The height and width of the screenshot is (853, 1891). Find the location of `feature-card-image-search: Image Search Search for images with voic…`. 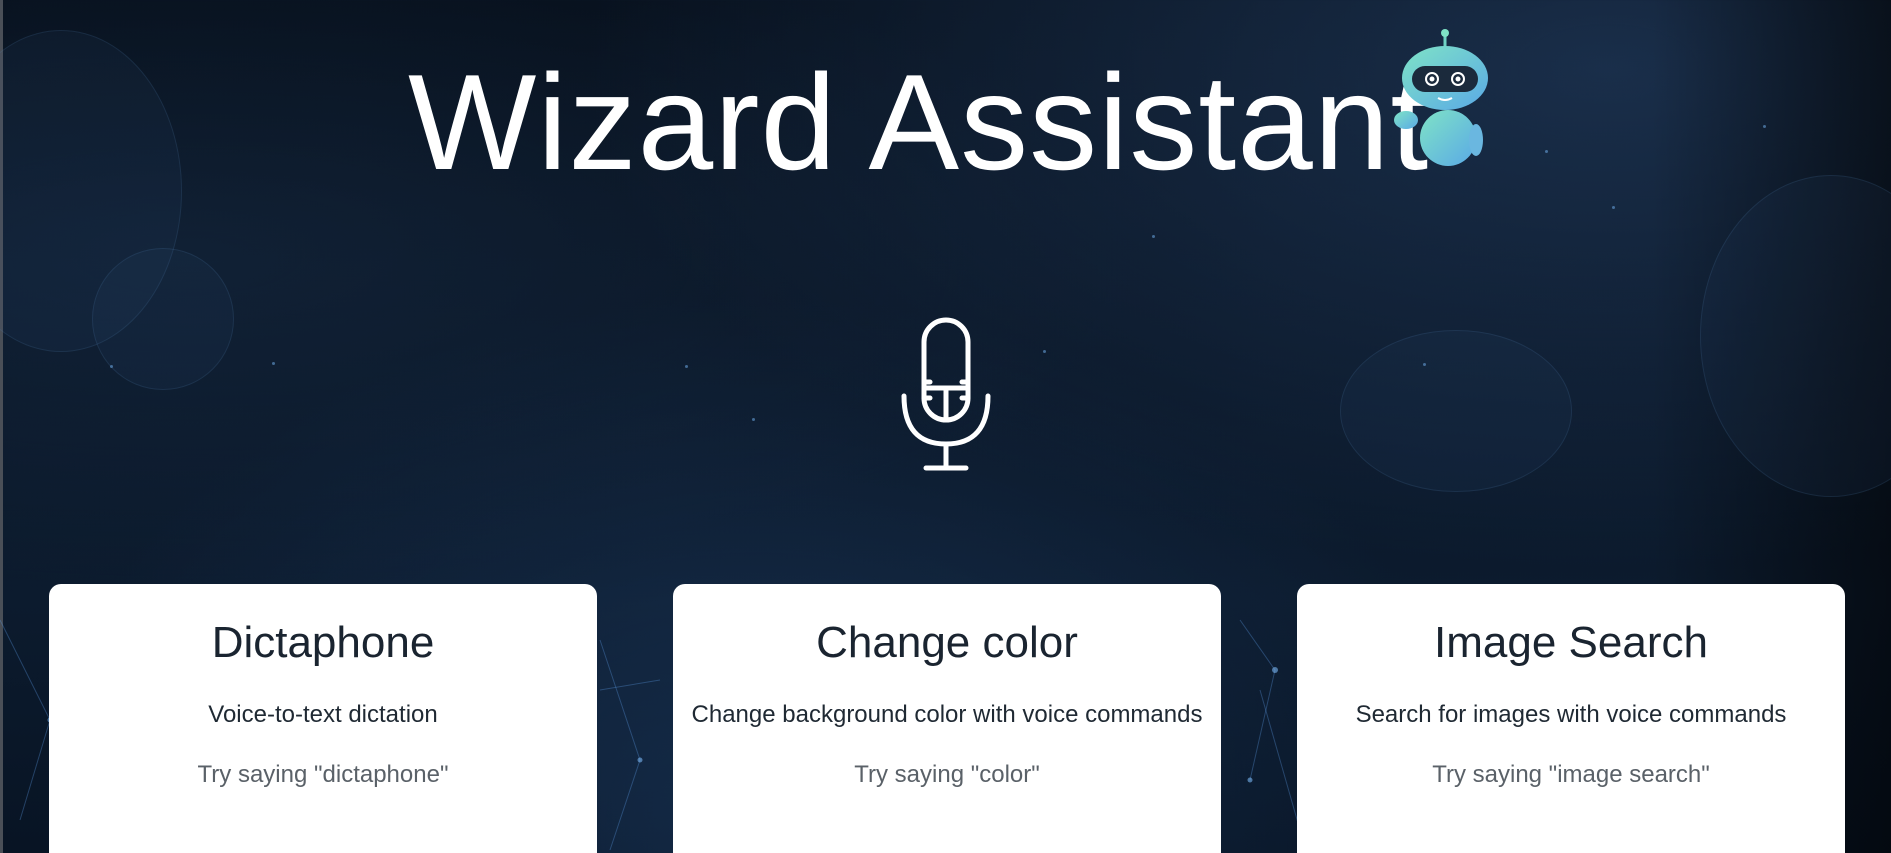

feature-card-image-search: Image Search Search for images with voic… is located at coordinates (1571, 718).